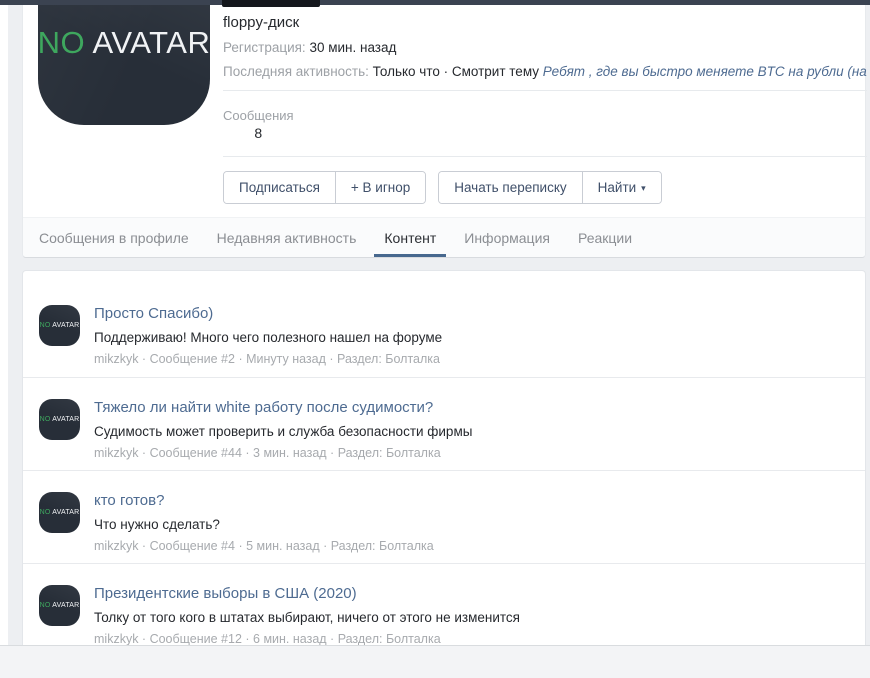 This screenshot has width=870, height=678. What do you see at coordinates (510, 187) in the screenshot?
I see `start-conversation-button: Начать переписку` at bounding box center [510, 187].